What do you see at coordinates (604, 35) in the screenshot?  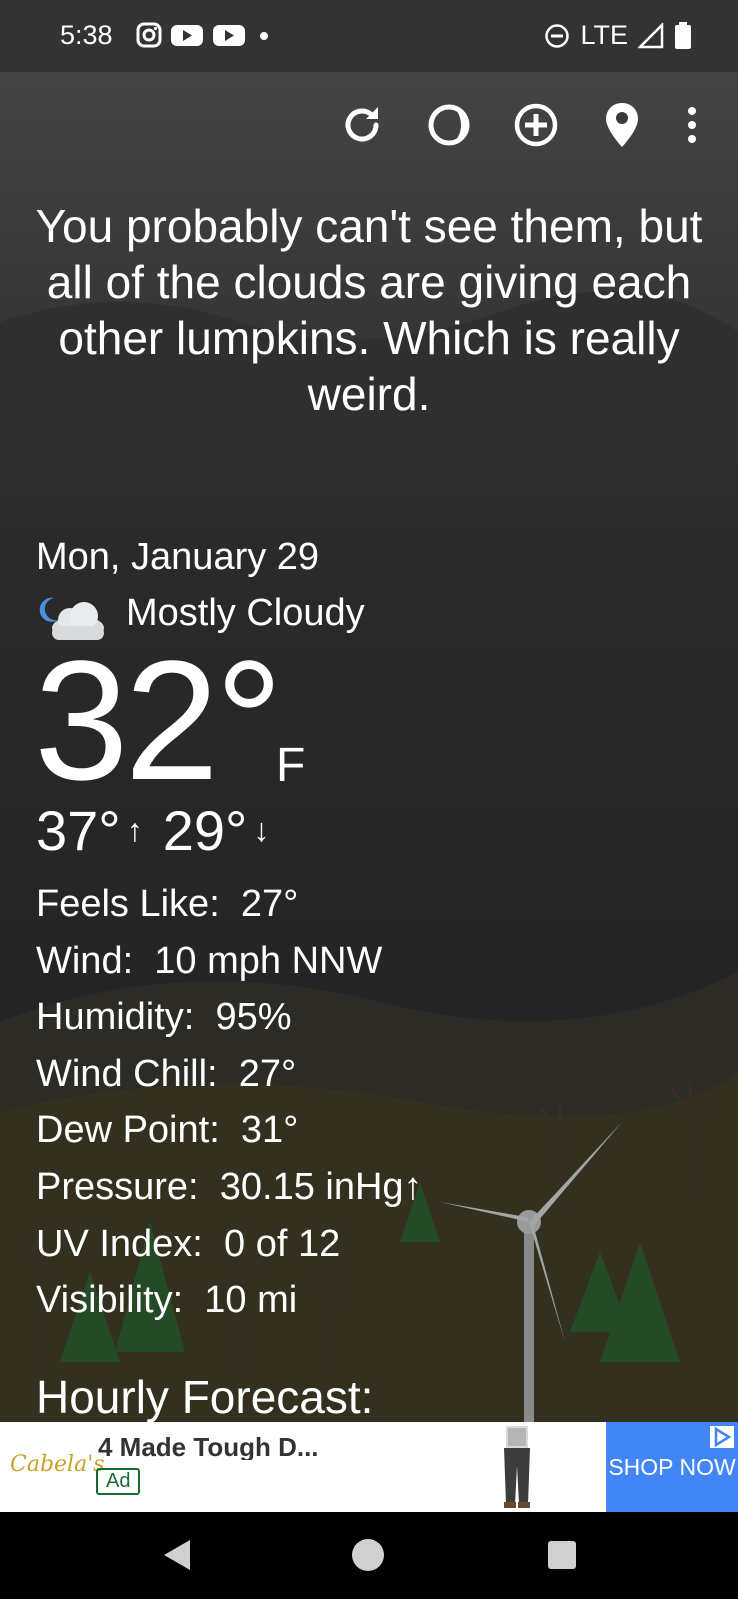 I see `network-type: LTE` at bounding box center [604, 35].